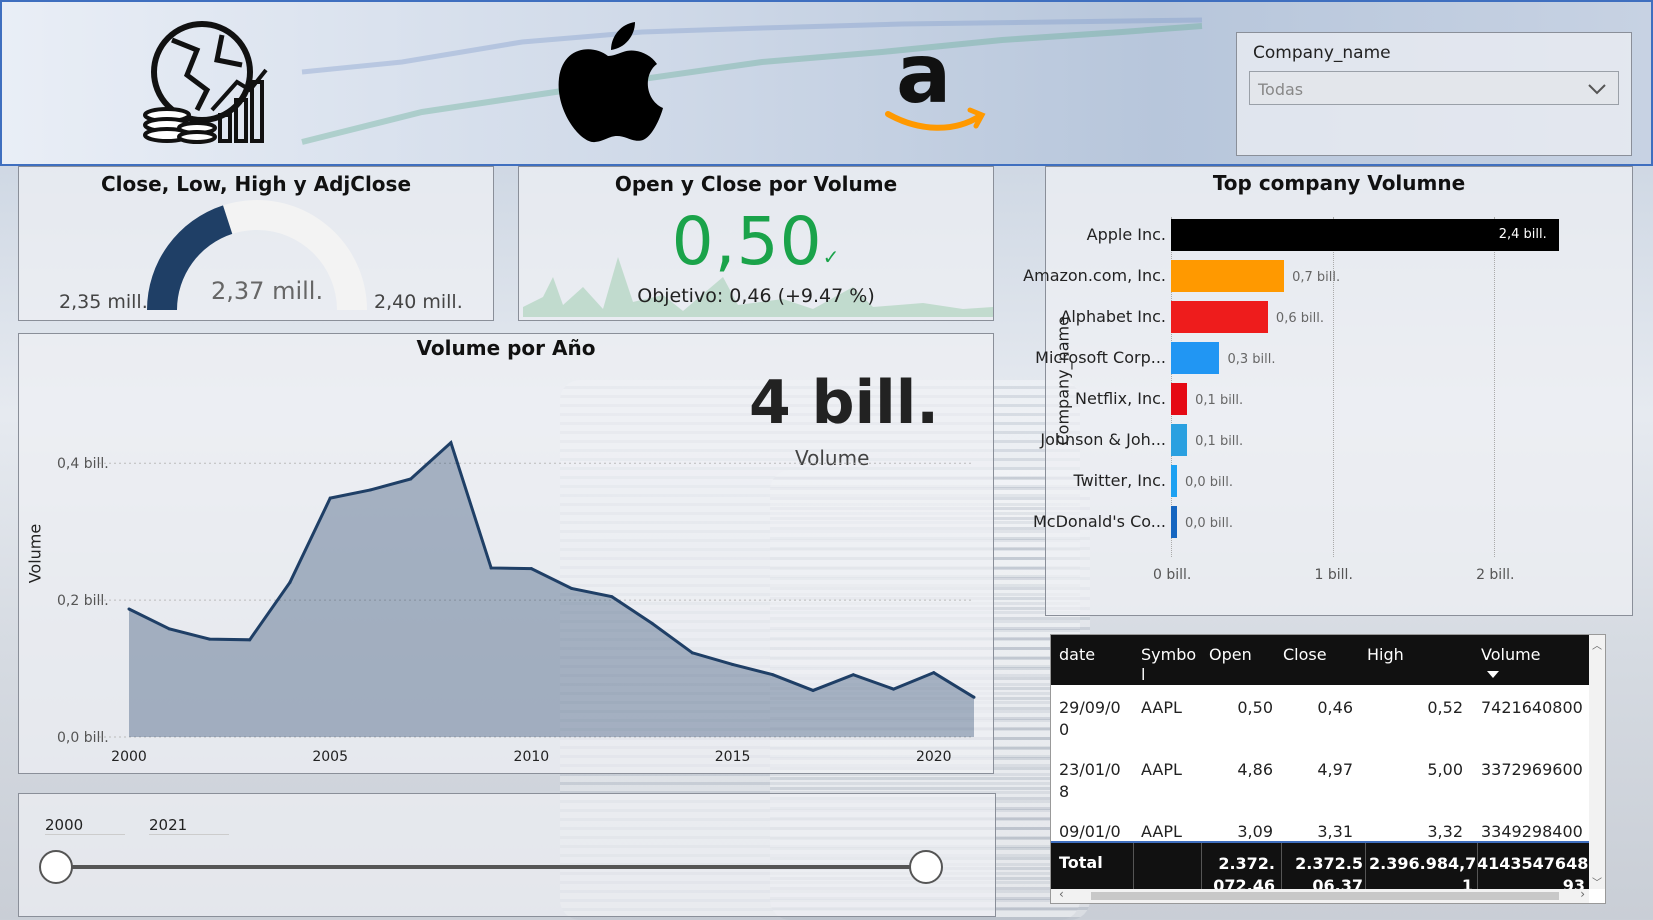 Image resolution: width=1653 pixels, height=920 pixels. What do you see at coordinates (507, 855) in the screenshot?
I see `year-range-slider: 2000 2021` at bounding box center [507, 855].